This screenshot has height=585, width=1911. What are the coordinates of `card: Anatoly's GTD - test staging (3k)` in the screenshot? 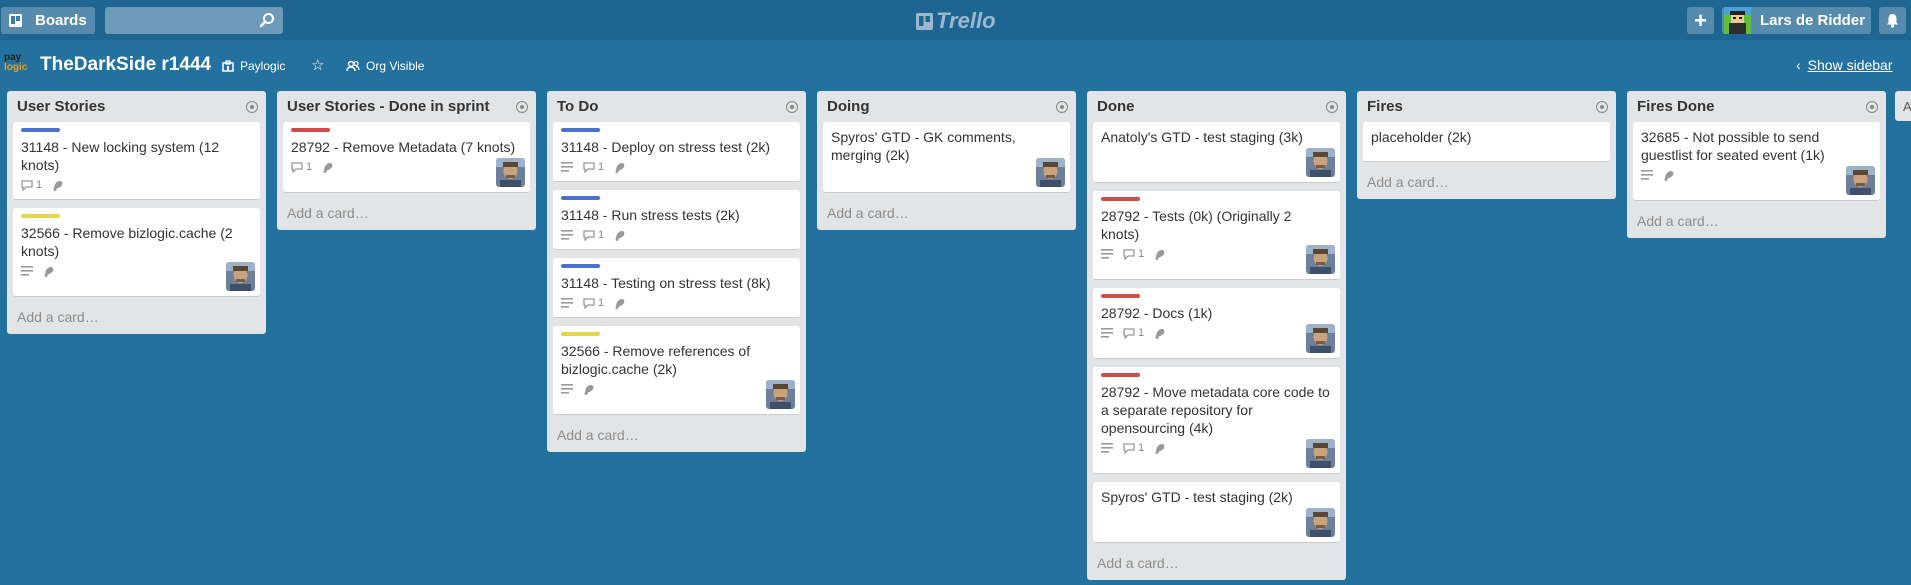 It's located at (1216, 152).